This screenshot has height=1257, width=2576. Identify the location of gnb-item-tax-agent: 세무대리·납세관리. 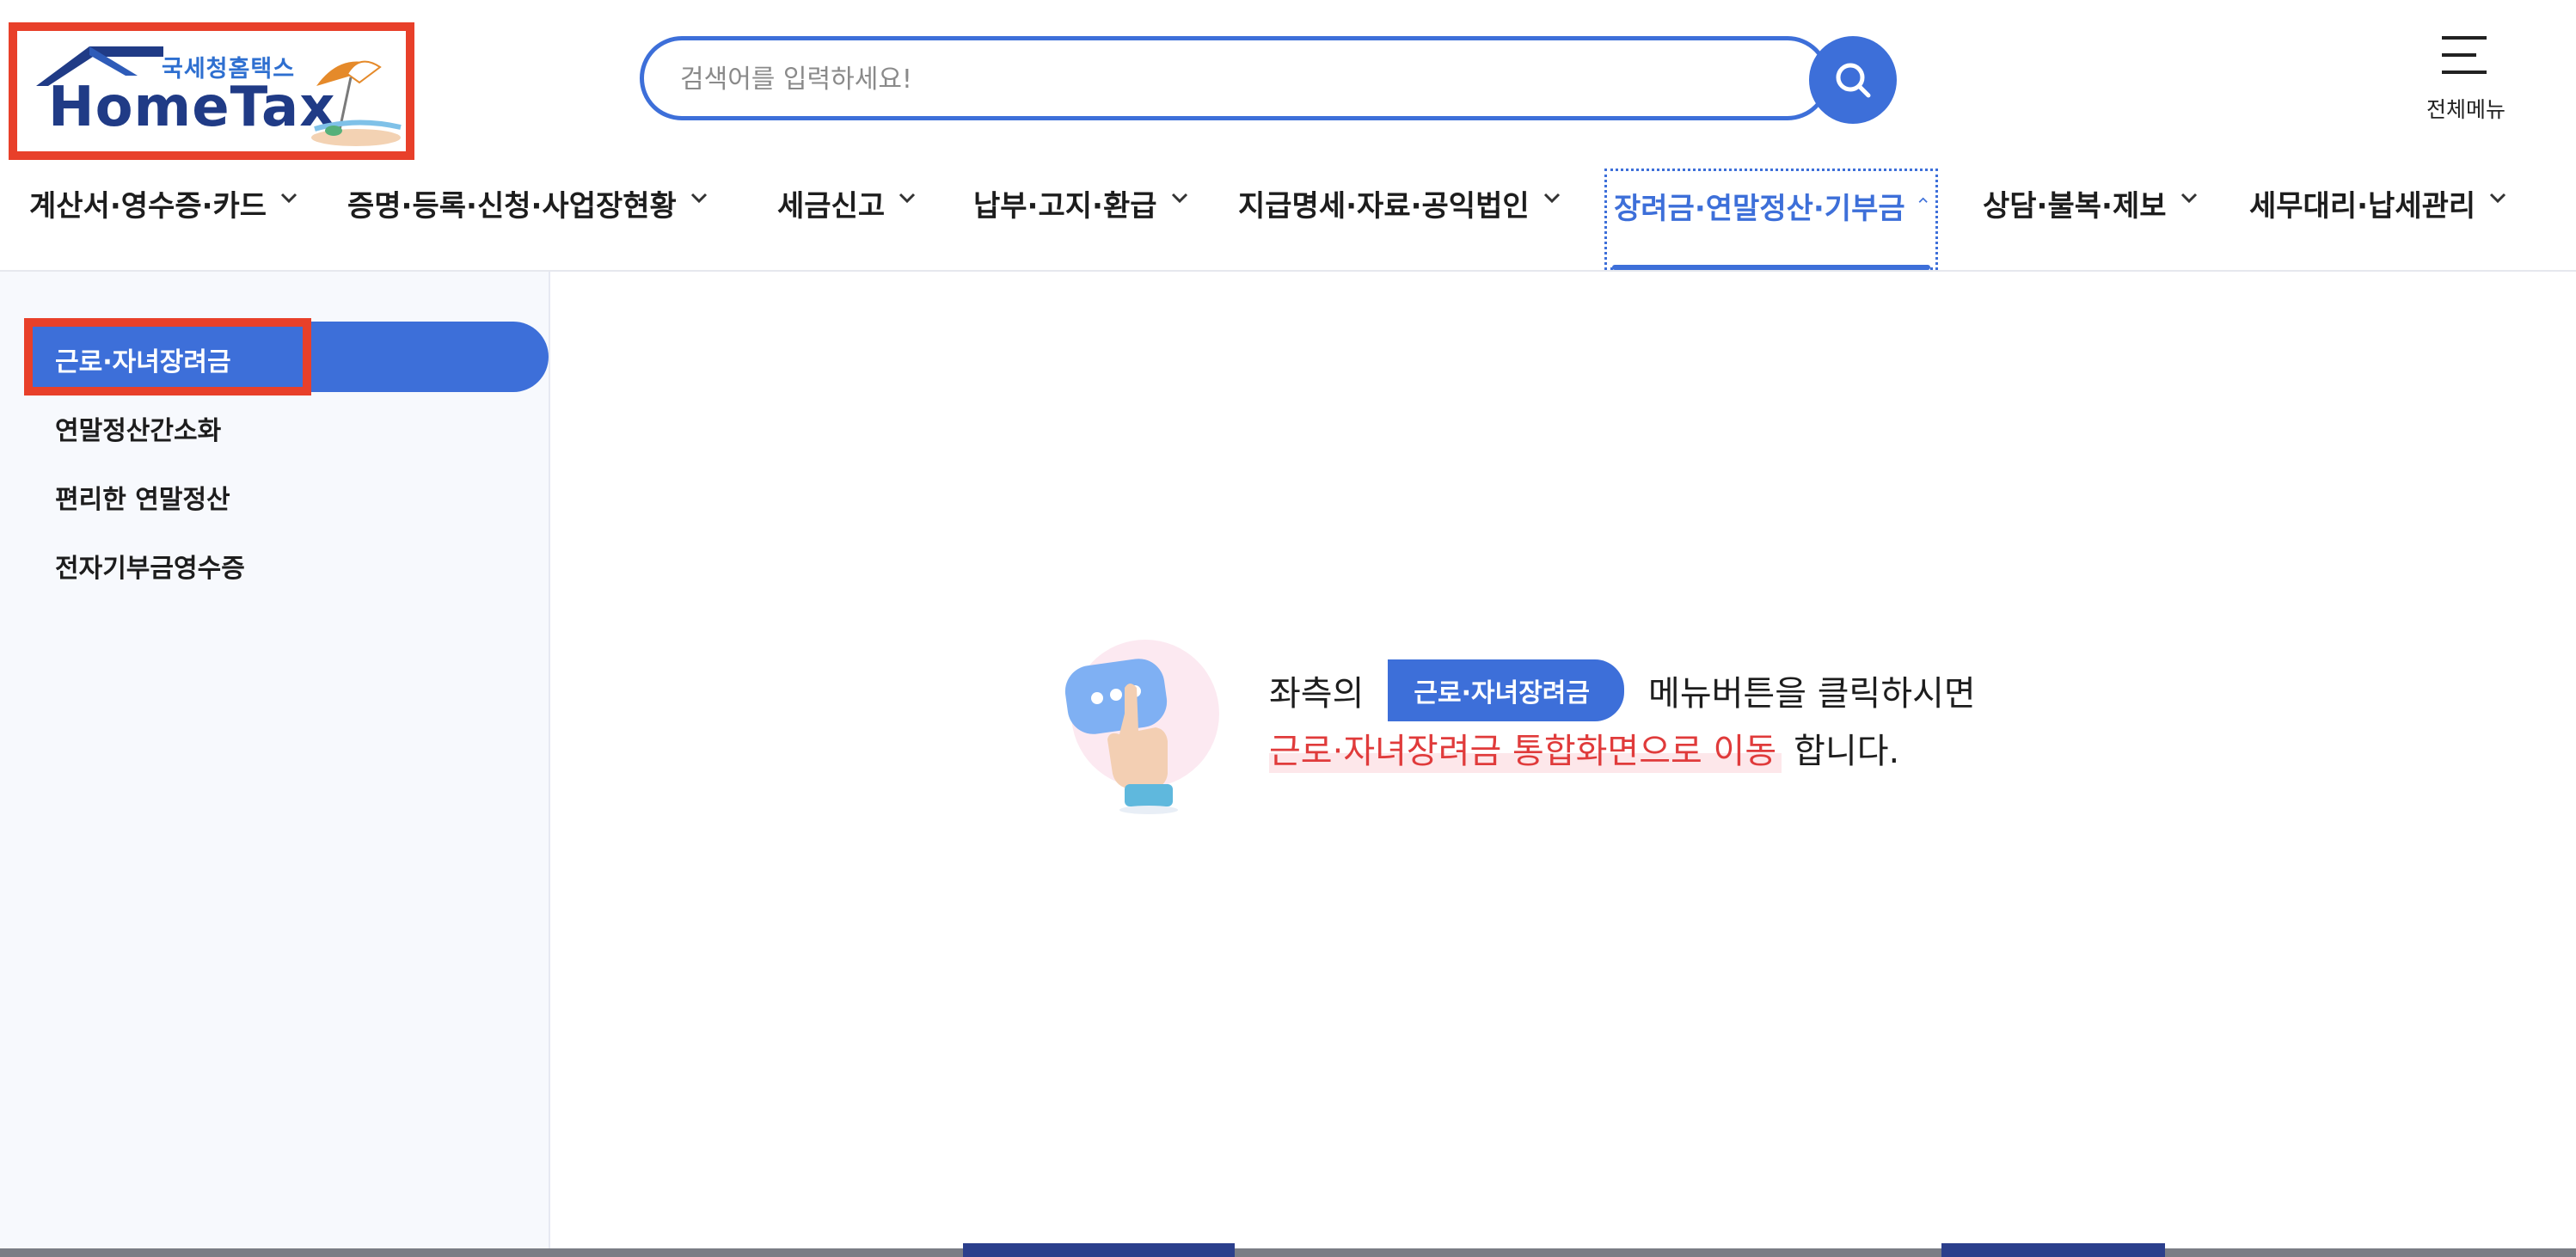
(2378, 219).